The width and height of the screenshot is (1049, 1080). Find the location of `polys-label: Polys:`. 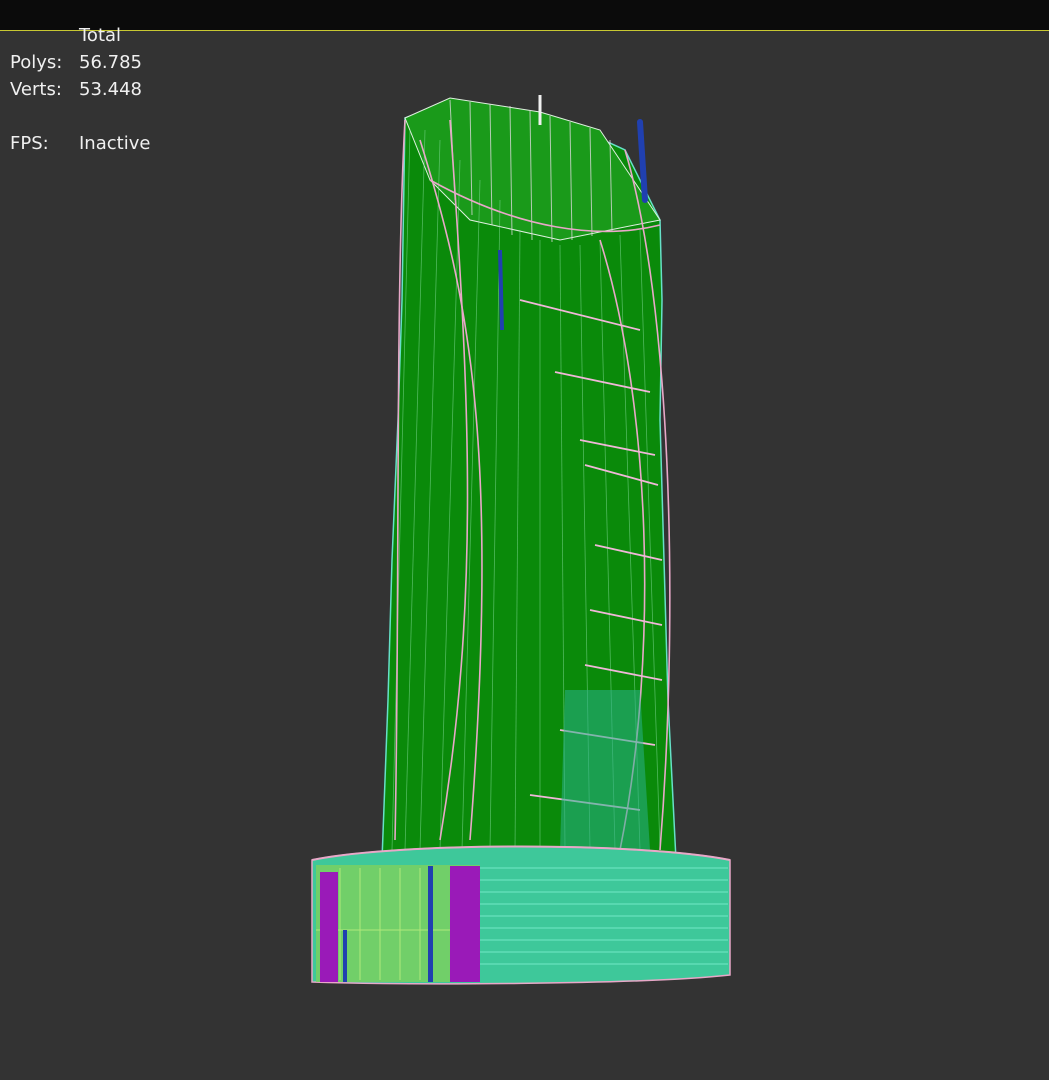

polys-label: Polys: is located at coordinates (36, 62).